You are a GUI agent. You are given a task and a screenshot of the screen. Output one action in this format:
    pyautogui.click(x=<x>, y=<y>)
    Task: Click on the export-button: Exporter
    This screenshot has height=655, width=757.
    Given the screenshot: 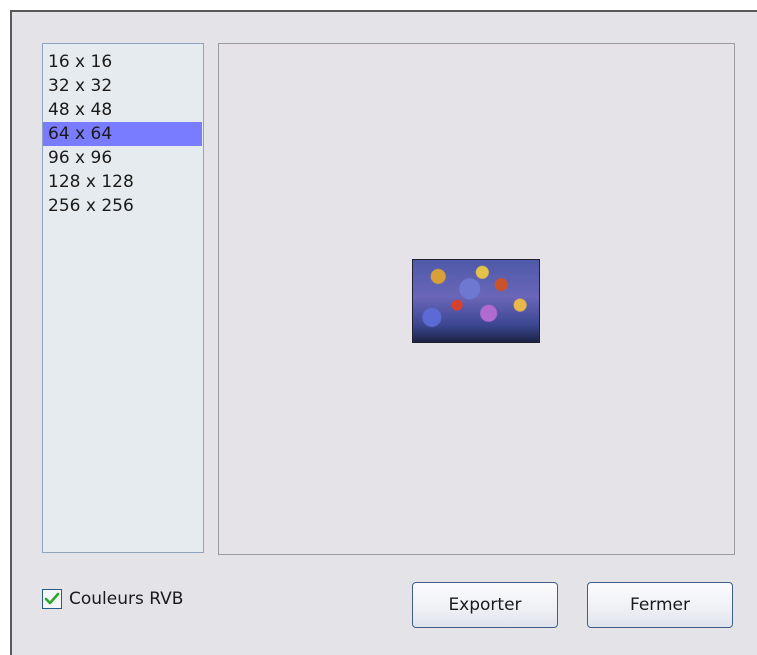 What is the action you would take?
    pyautogui.click(x=485, y=605)
    